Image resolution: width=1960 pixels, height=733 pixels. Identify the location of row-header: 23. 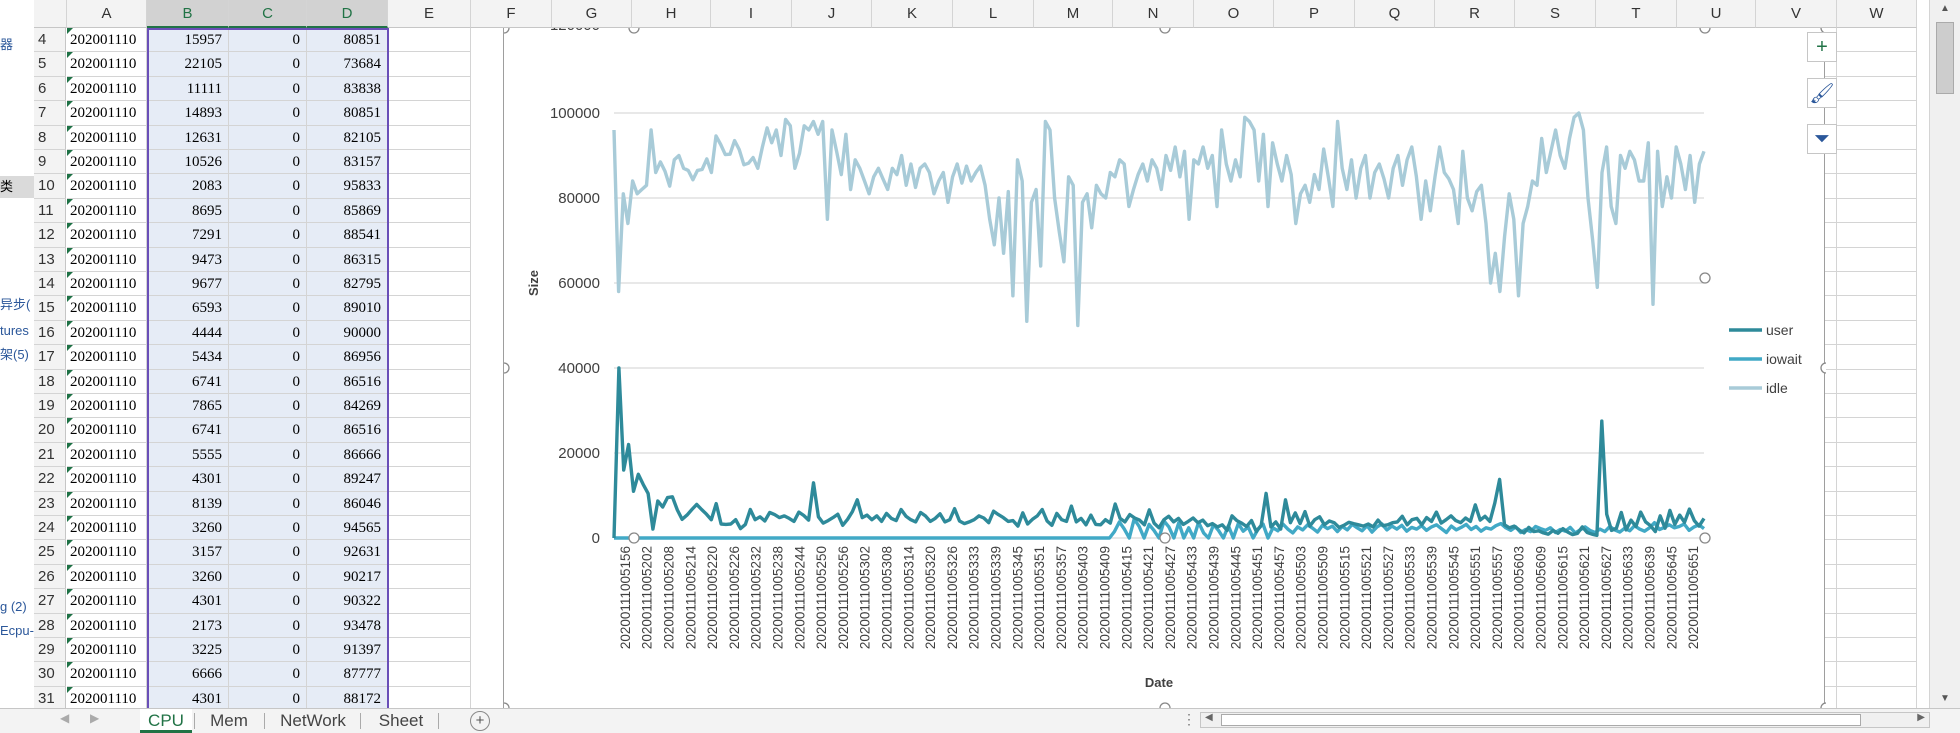
(50, 503).